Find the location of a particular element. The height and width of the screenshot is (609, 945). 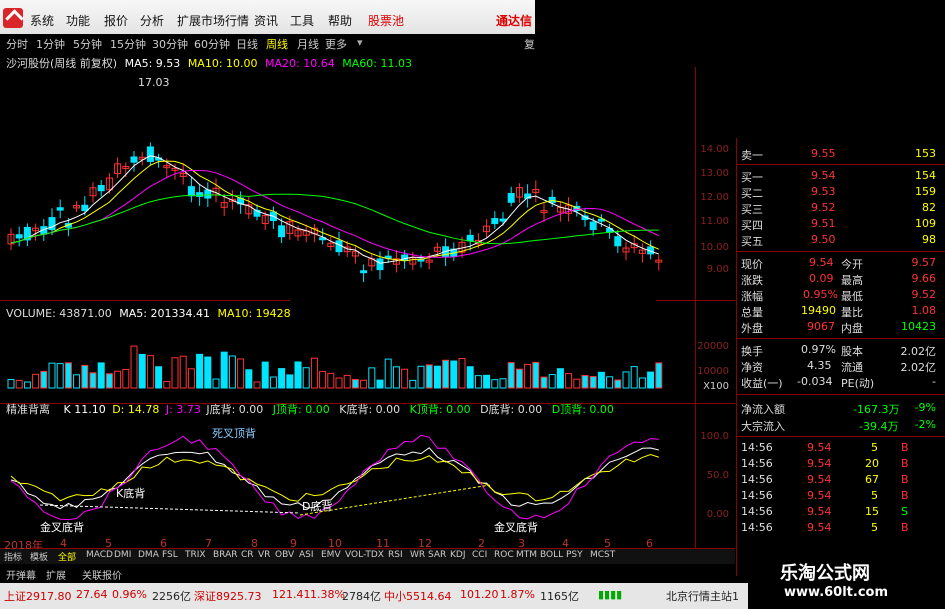

tab-dma: DMA is located at coordinates (148, 555).